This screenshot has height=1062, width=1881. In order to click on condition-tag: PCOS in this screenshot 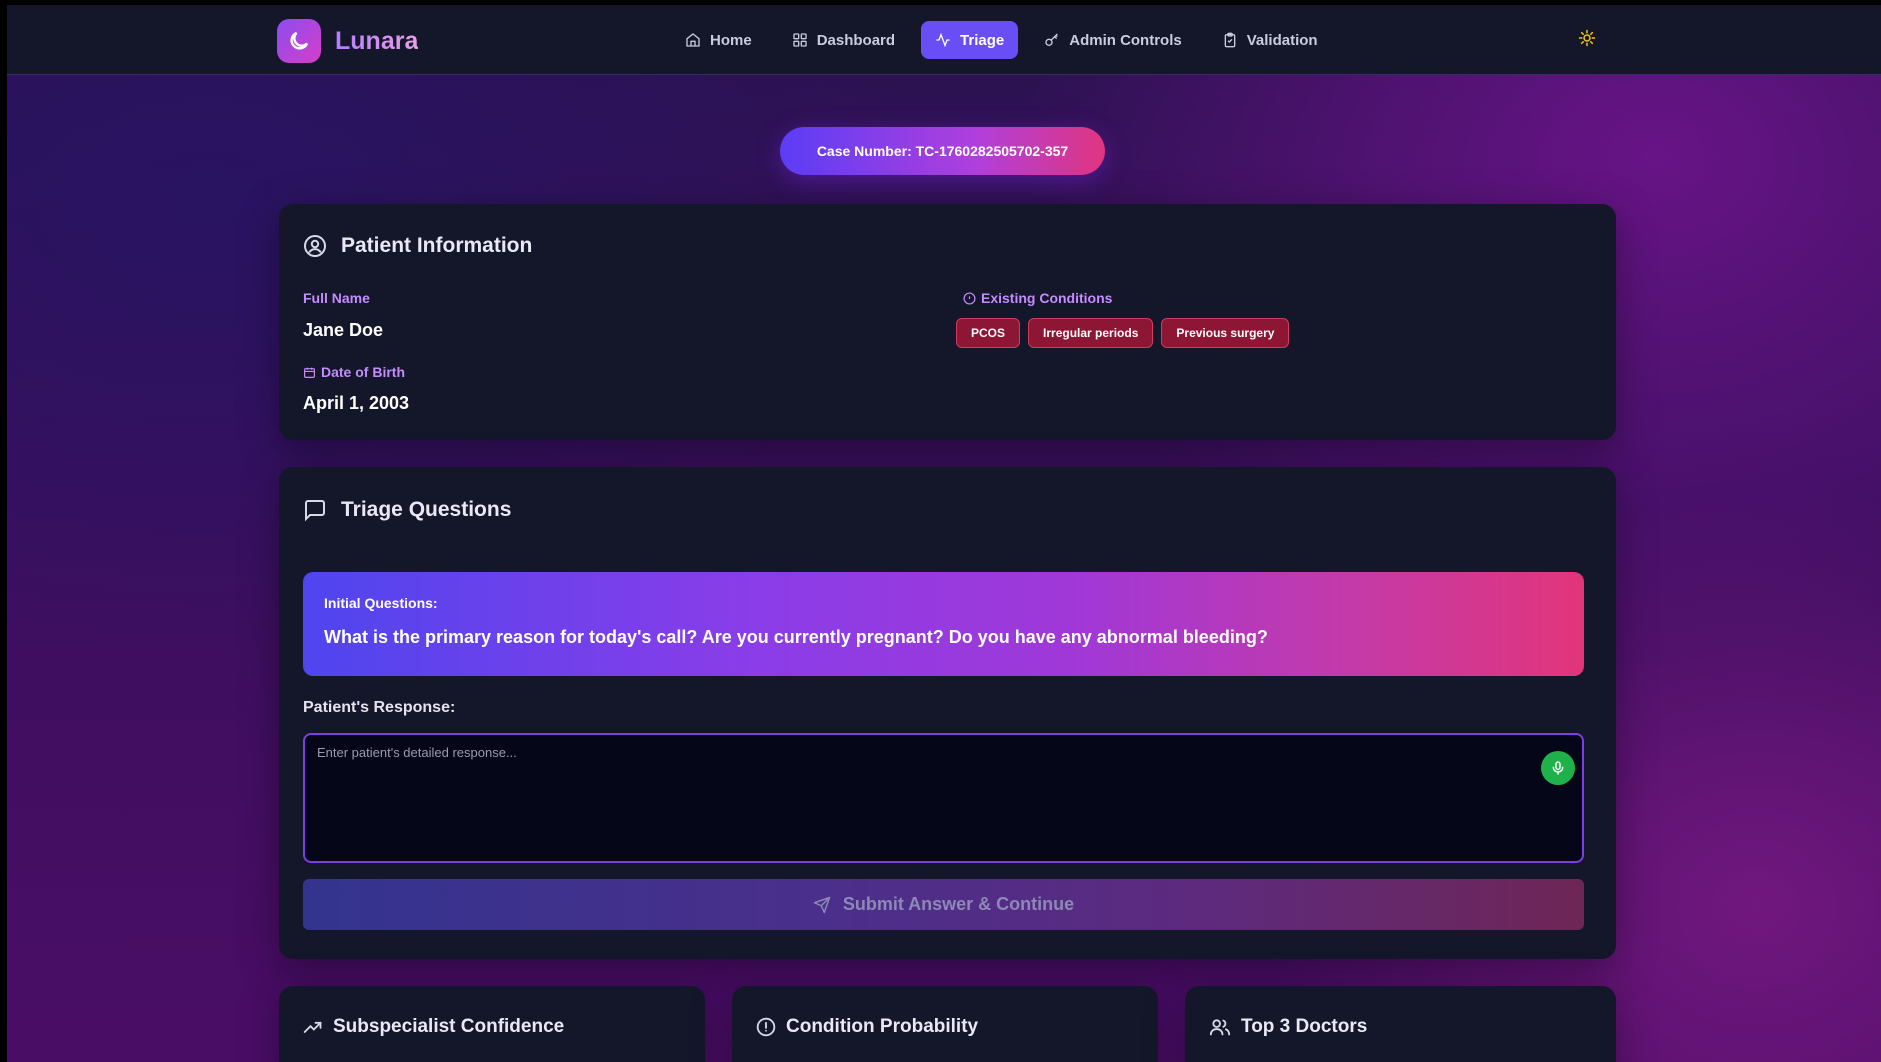, I will do `click(988, 333)`.